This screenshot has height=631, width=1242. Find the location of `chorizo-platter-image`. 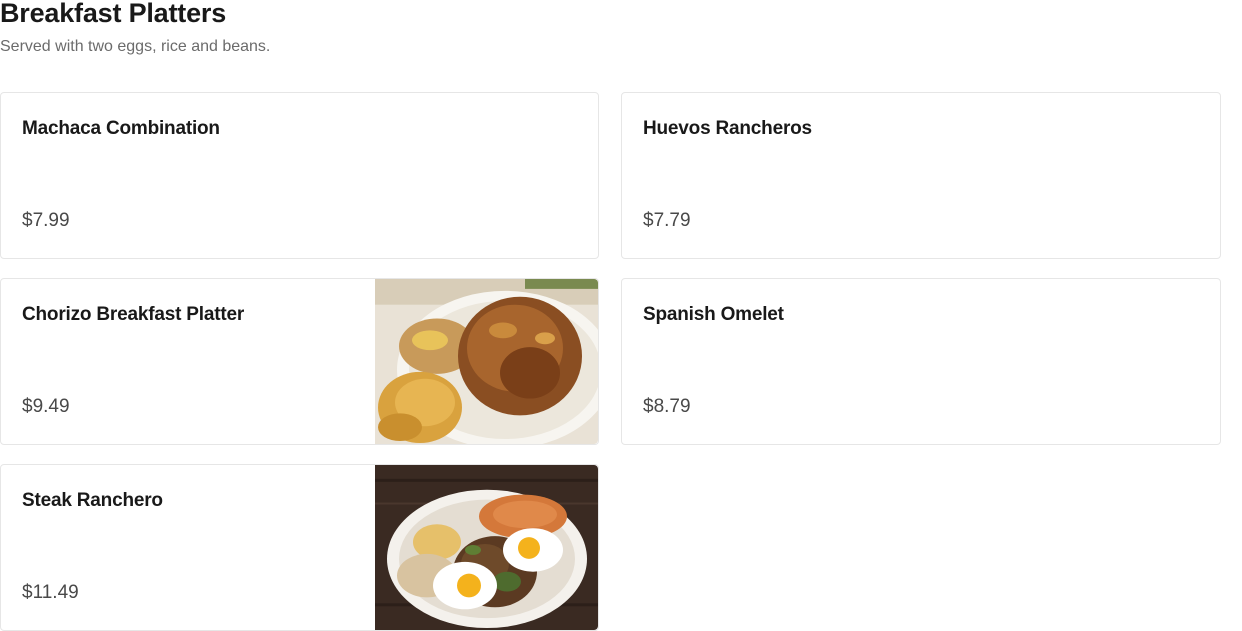

chorizo-platter-image is located at coordinates (486, 361).